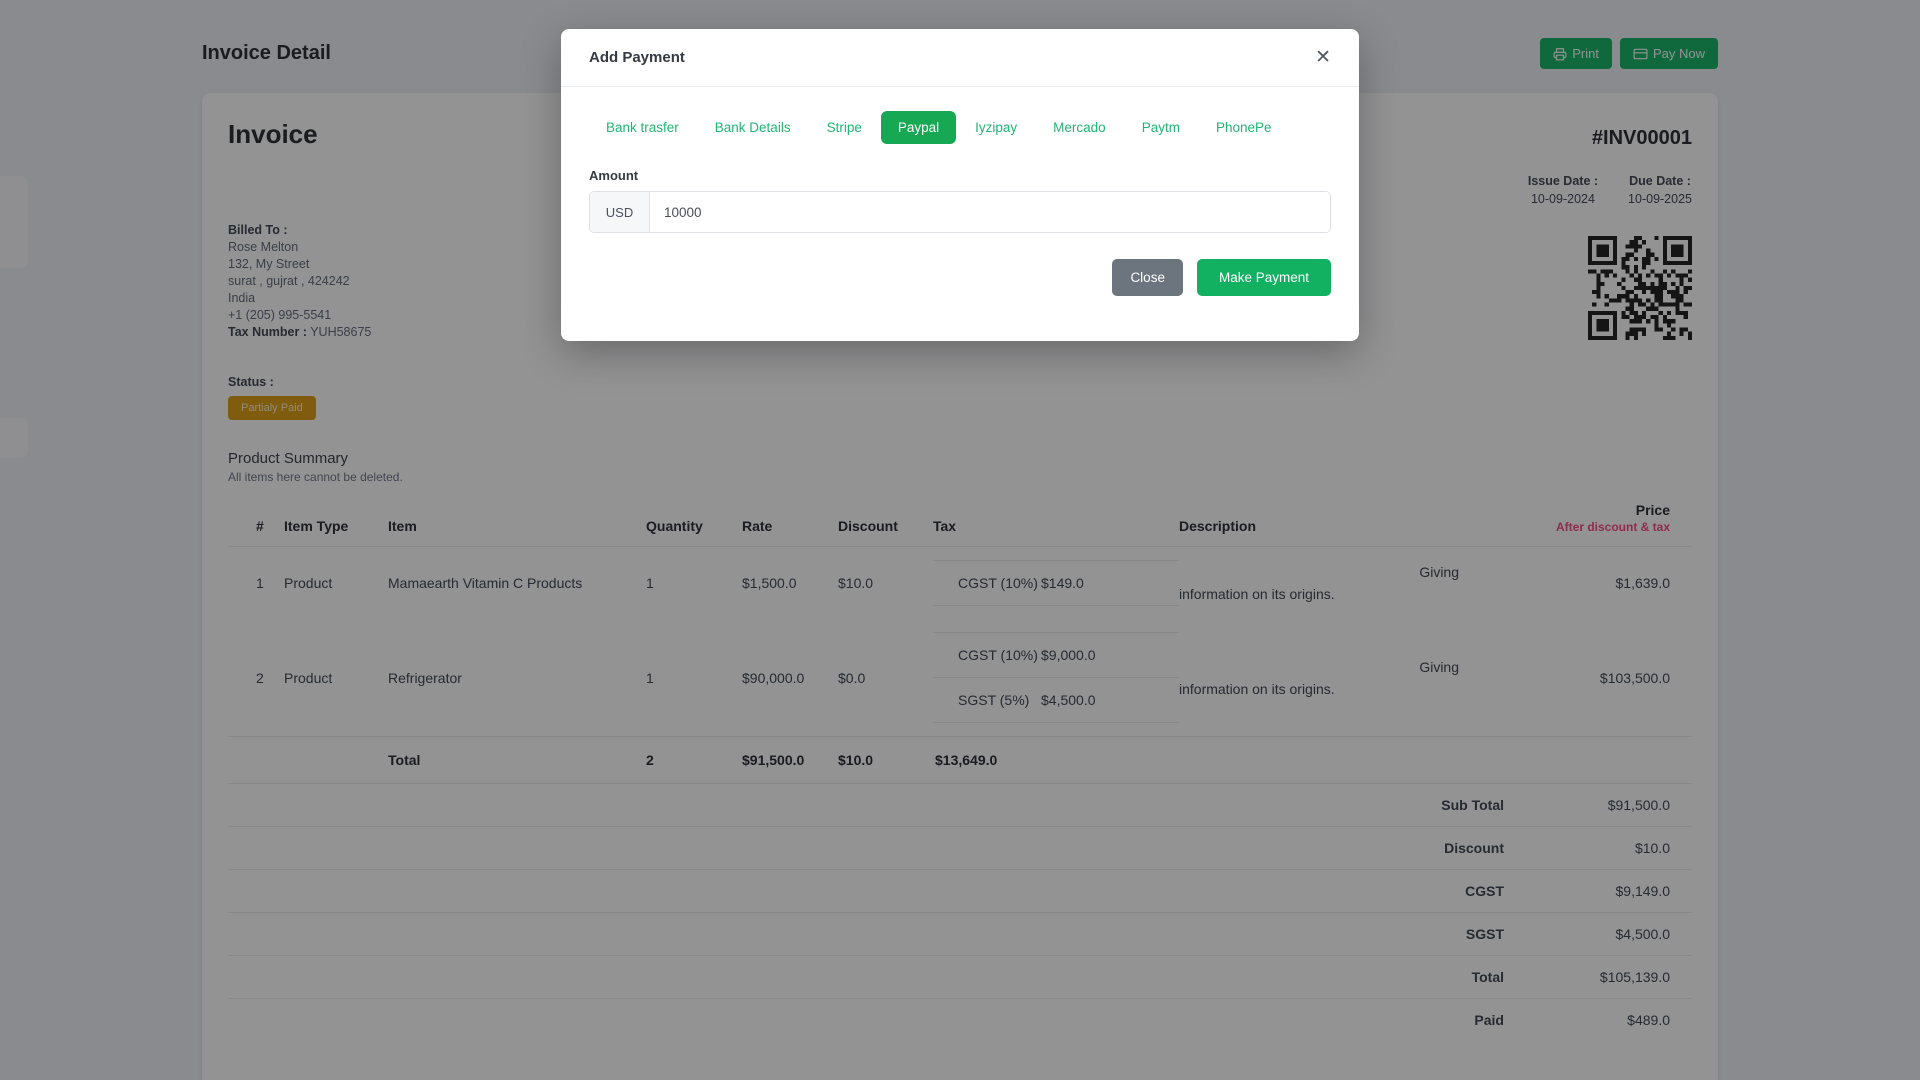  What do you see at coordinates (1161, 127) in the screenshot?
I see `tab-paytm: Paytm` at bounding box center [1161, 127].